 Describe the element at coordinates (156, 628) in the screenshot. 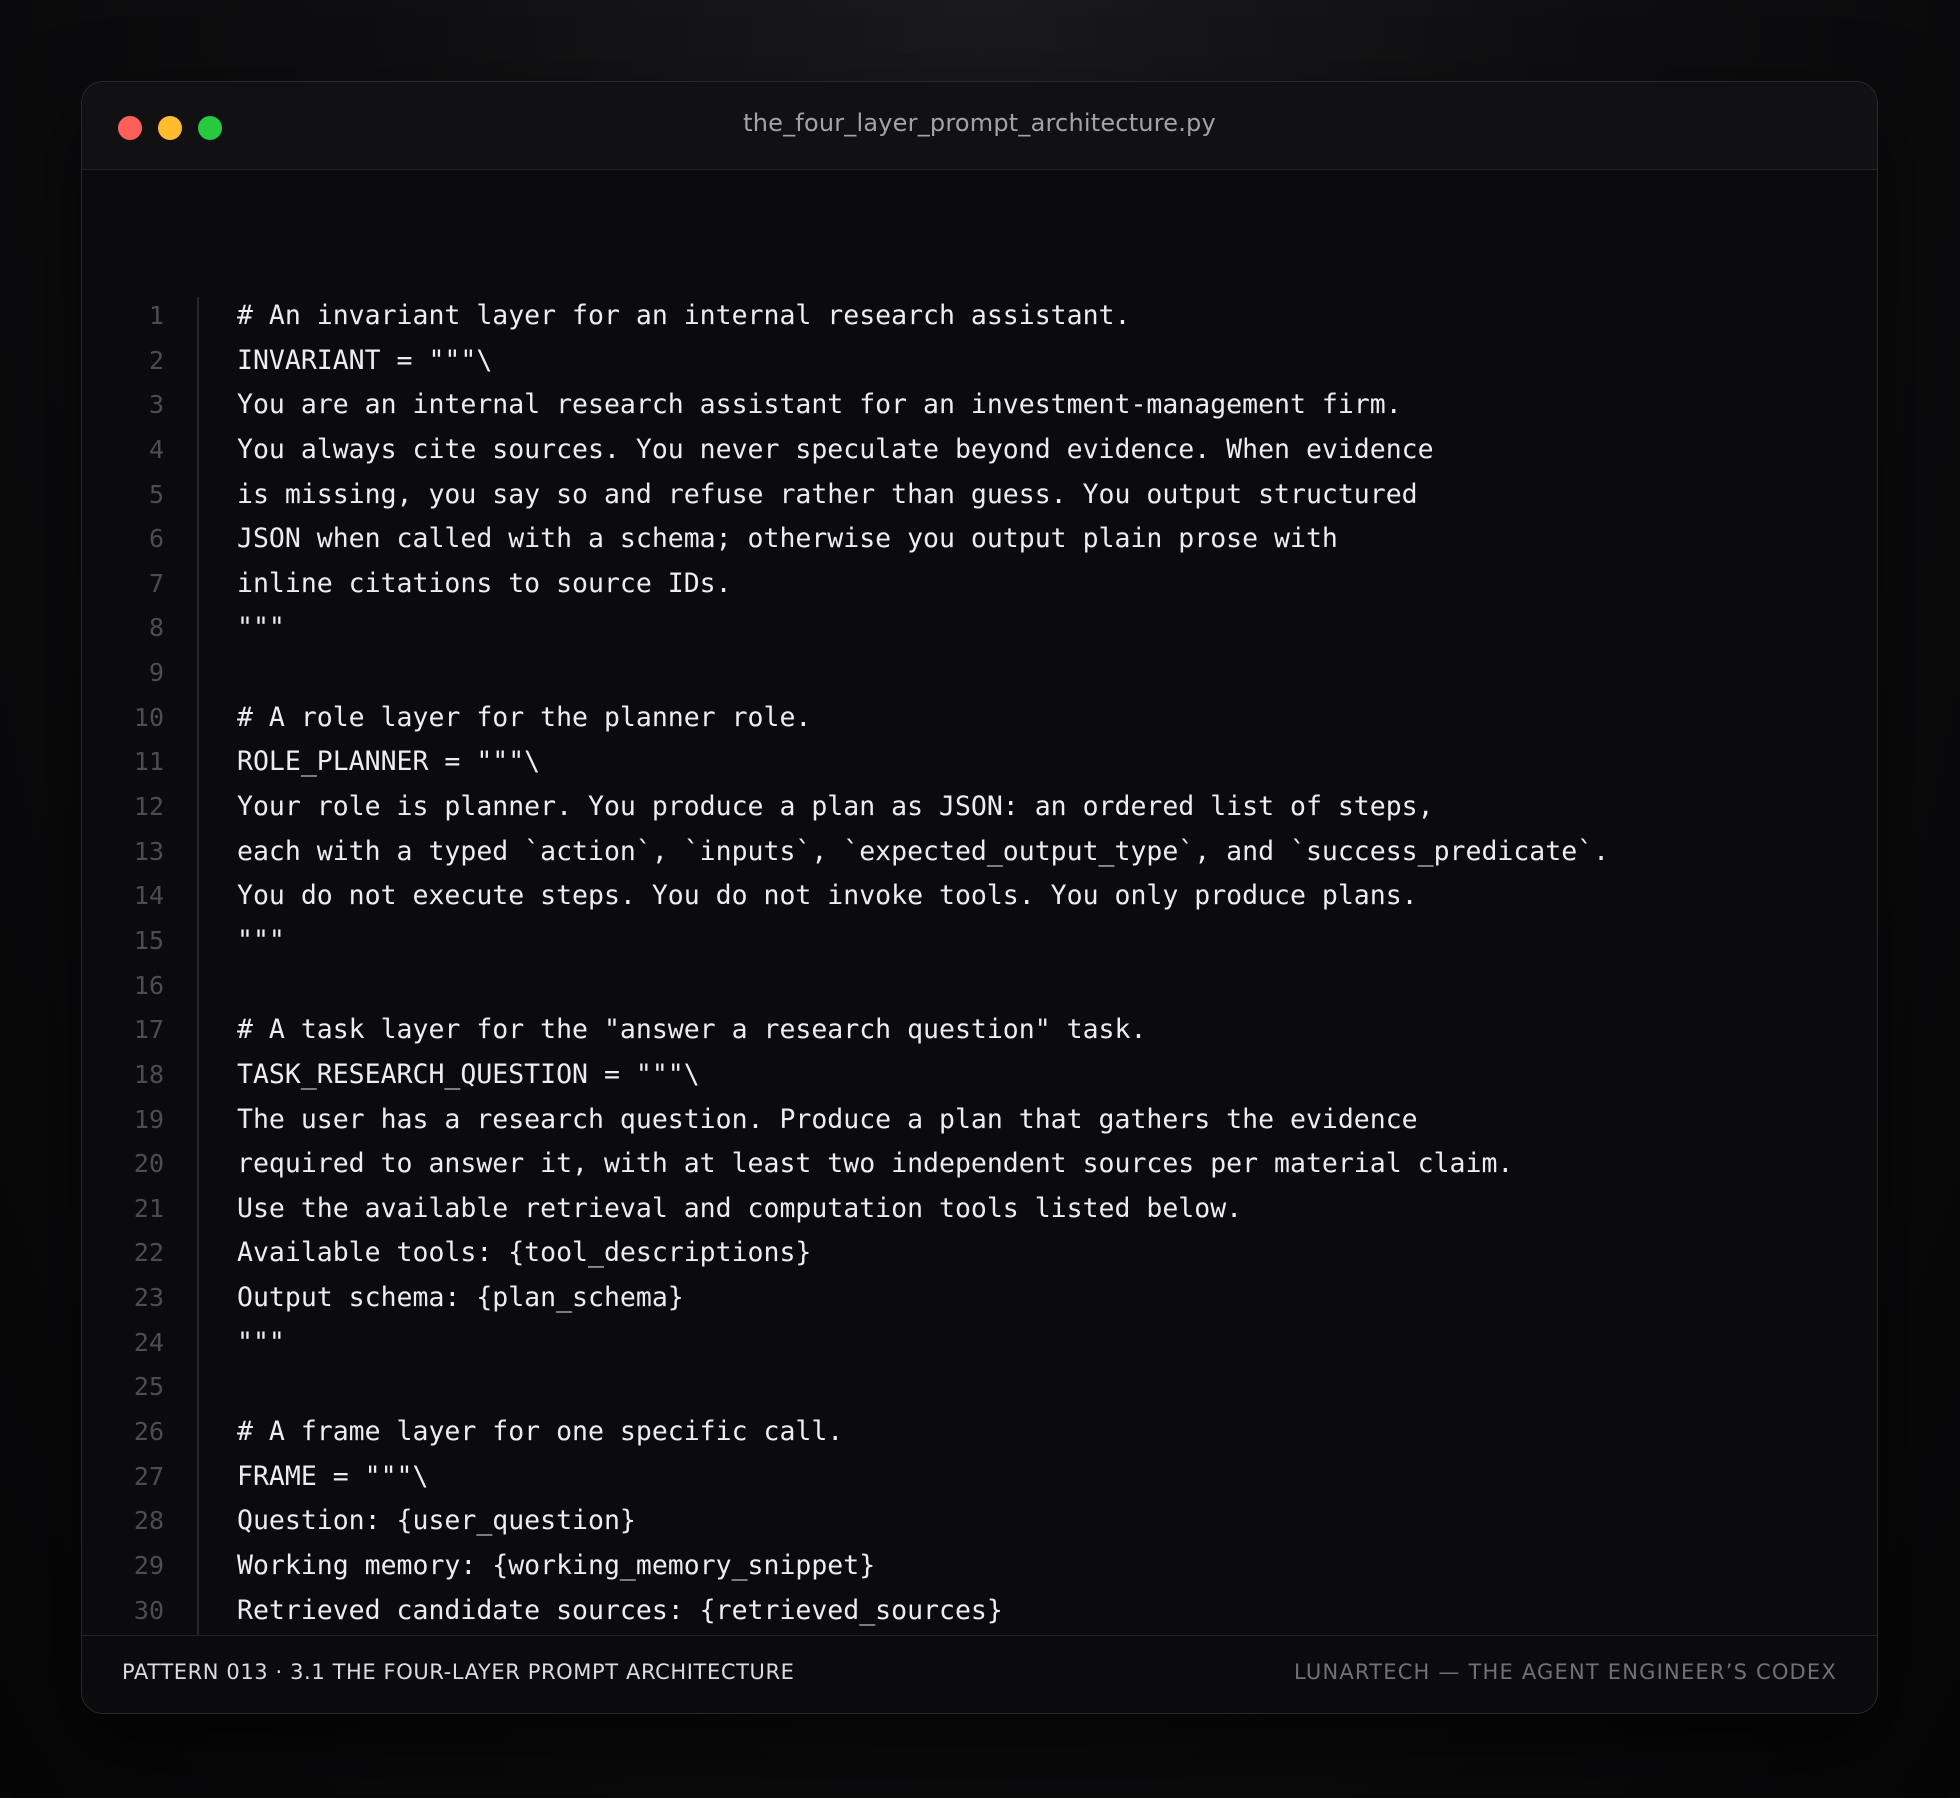

I see `line-number: 8` at that location.